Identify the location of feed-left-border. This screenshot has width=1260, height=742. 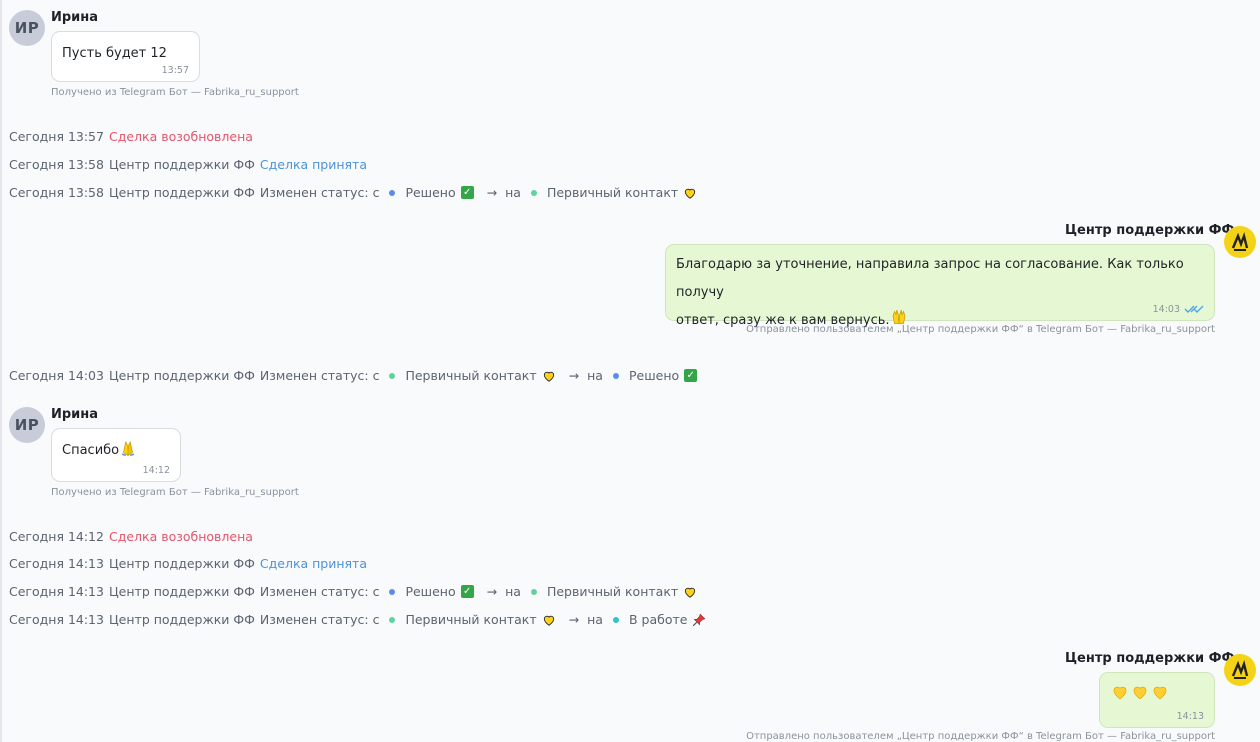
(1, 371).